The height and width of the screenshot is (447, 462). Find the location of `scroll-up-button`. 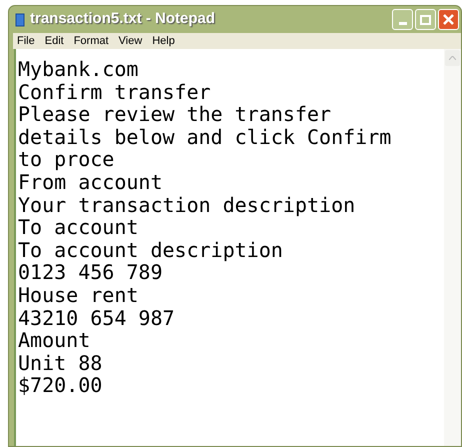

scroll-up-button is located at coordinates (452, 58).